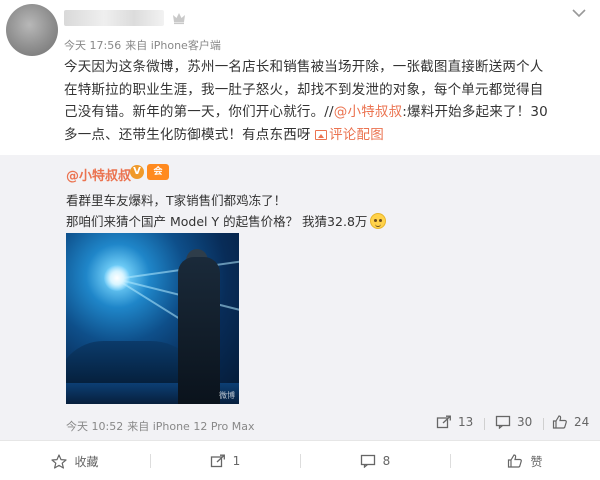 Image resolution: width=600 pixels, height=480 pixels. Describe the element at coordinates (304, 67) in the screenshot. I see `post-text-line: 今天因为这条微博，苏州一名店长和销售被当场开除，一张截图直接断送两个人` at that location.